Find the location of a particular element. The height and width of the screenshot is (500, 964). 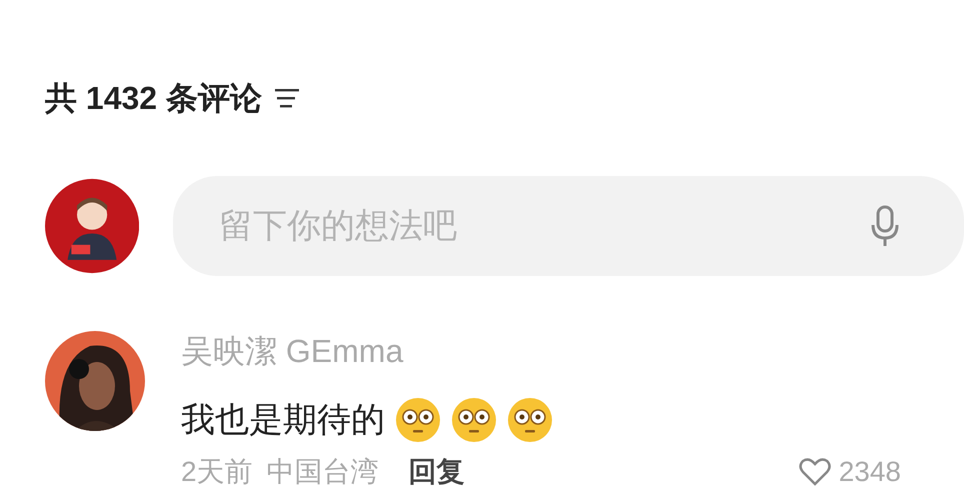

reply-button: 回复 is located at coordinates (436, 472).